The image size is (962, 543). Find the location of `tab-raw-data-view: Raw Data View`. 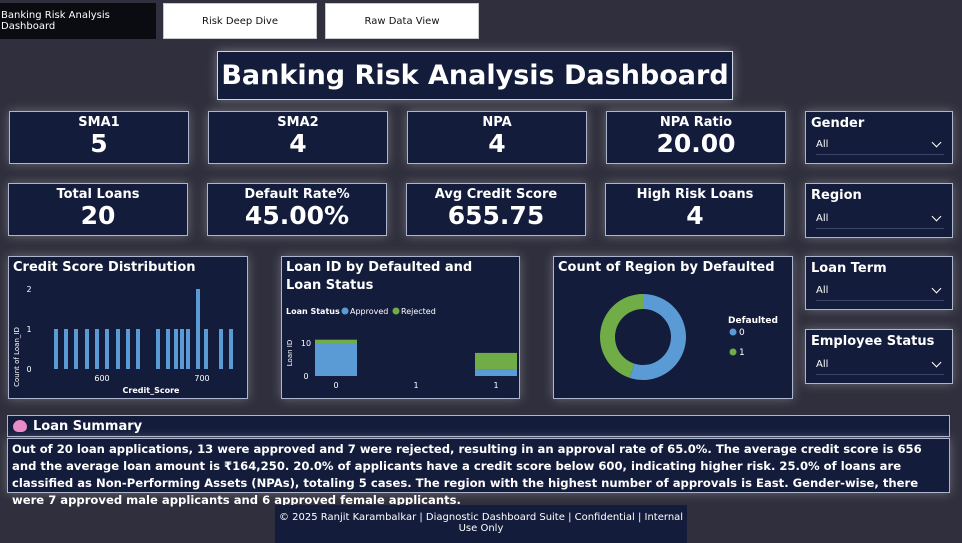

tab-raw-data-view: Raw Data View is located at coordinates (402, 21).